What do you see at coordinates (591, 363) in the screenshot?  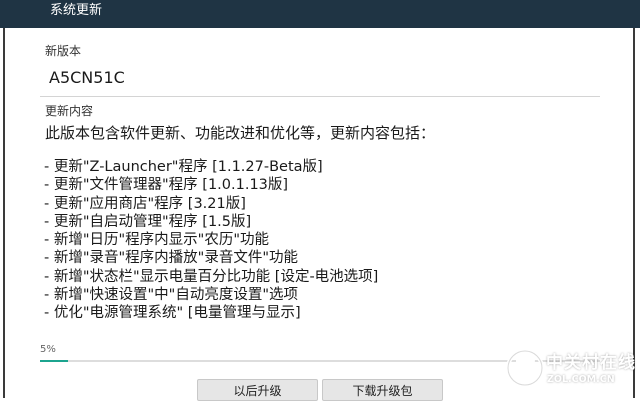 I see `watermark-name: 中关村在线` at bounding box center [591, 363].